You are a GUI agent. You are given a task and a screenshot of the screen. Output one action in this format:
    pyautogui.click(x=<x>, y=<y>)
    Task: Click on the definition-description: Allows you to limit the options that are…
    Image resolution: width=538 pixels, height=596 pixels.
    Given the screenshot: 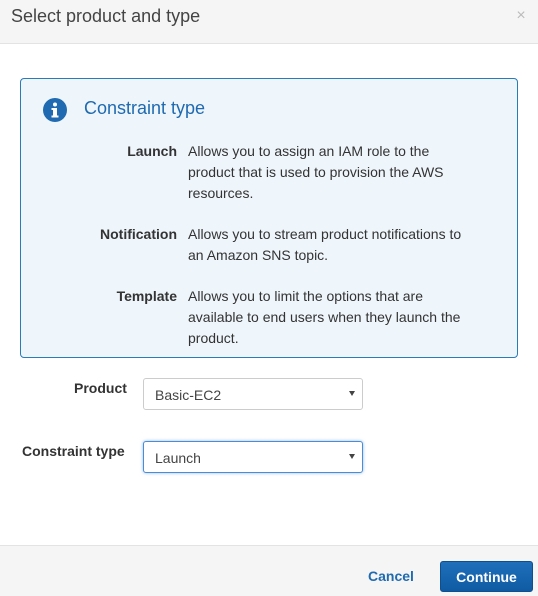 What is the action you would take?
    pyautogui.click(x=324, y=317)
    